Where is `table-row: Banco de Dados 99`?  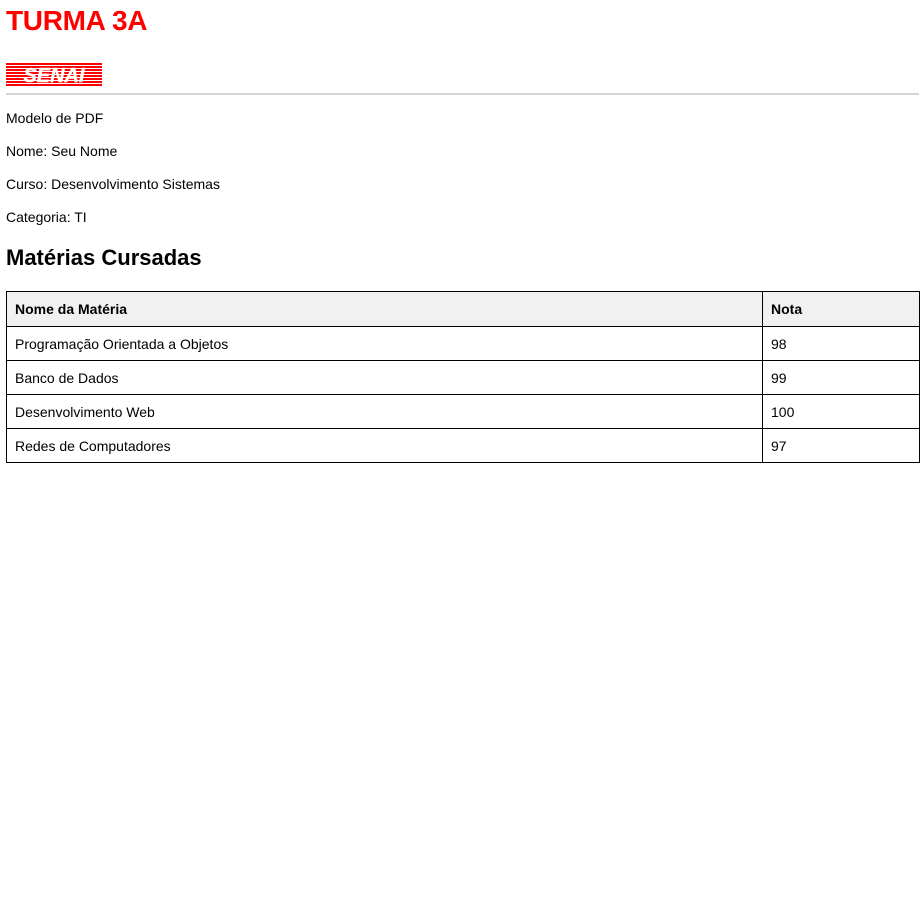 table-row: Banco de Dados 99 is located at coordinates (463, 377).